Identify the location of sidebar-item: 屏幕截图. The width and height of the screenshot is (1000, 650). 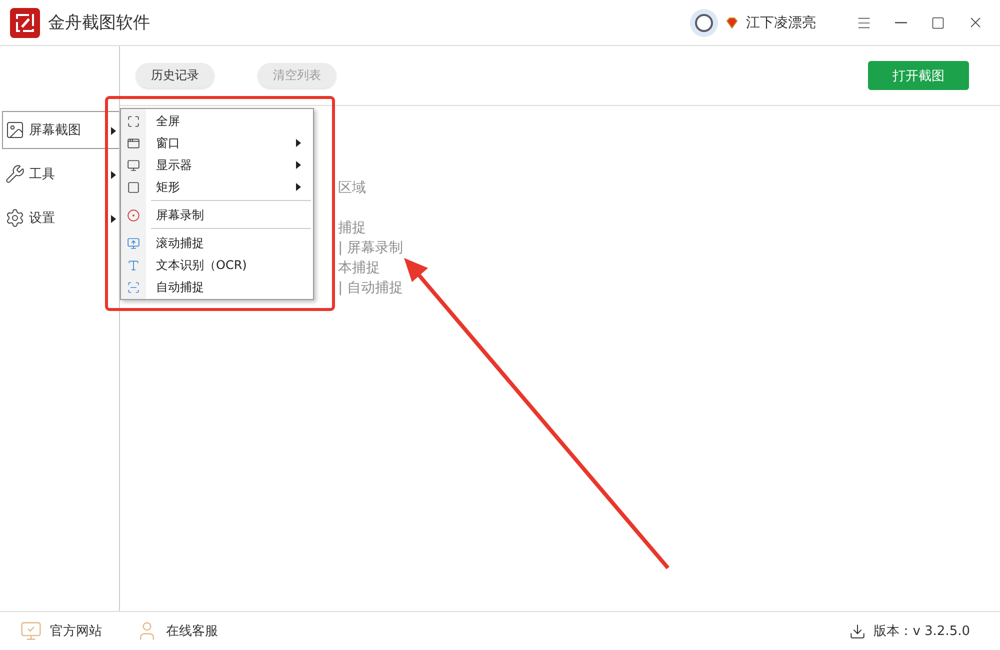
(60, 130).